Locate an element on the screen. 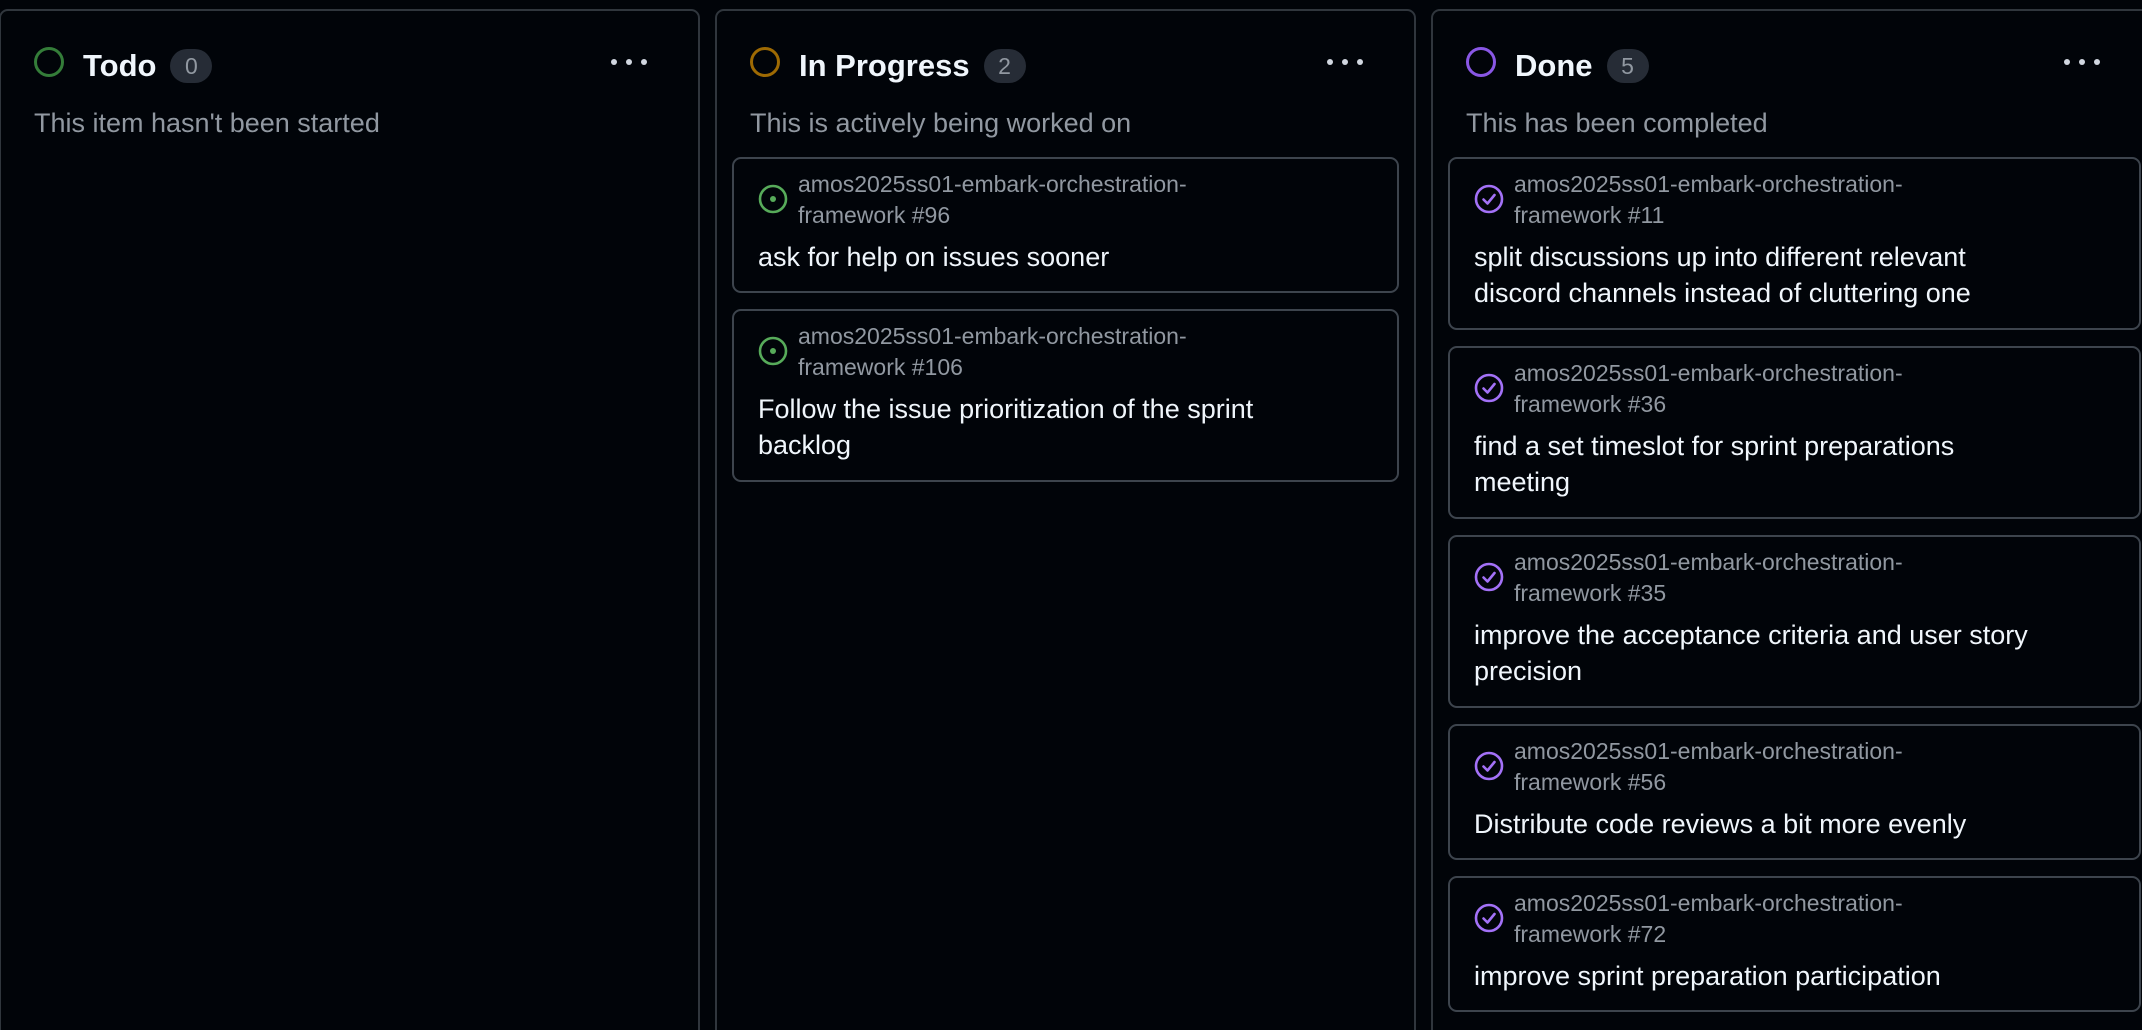 The image size is (2142, 1030). column-description: This has been completed is located at coordinates (1617, 123).